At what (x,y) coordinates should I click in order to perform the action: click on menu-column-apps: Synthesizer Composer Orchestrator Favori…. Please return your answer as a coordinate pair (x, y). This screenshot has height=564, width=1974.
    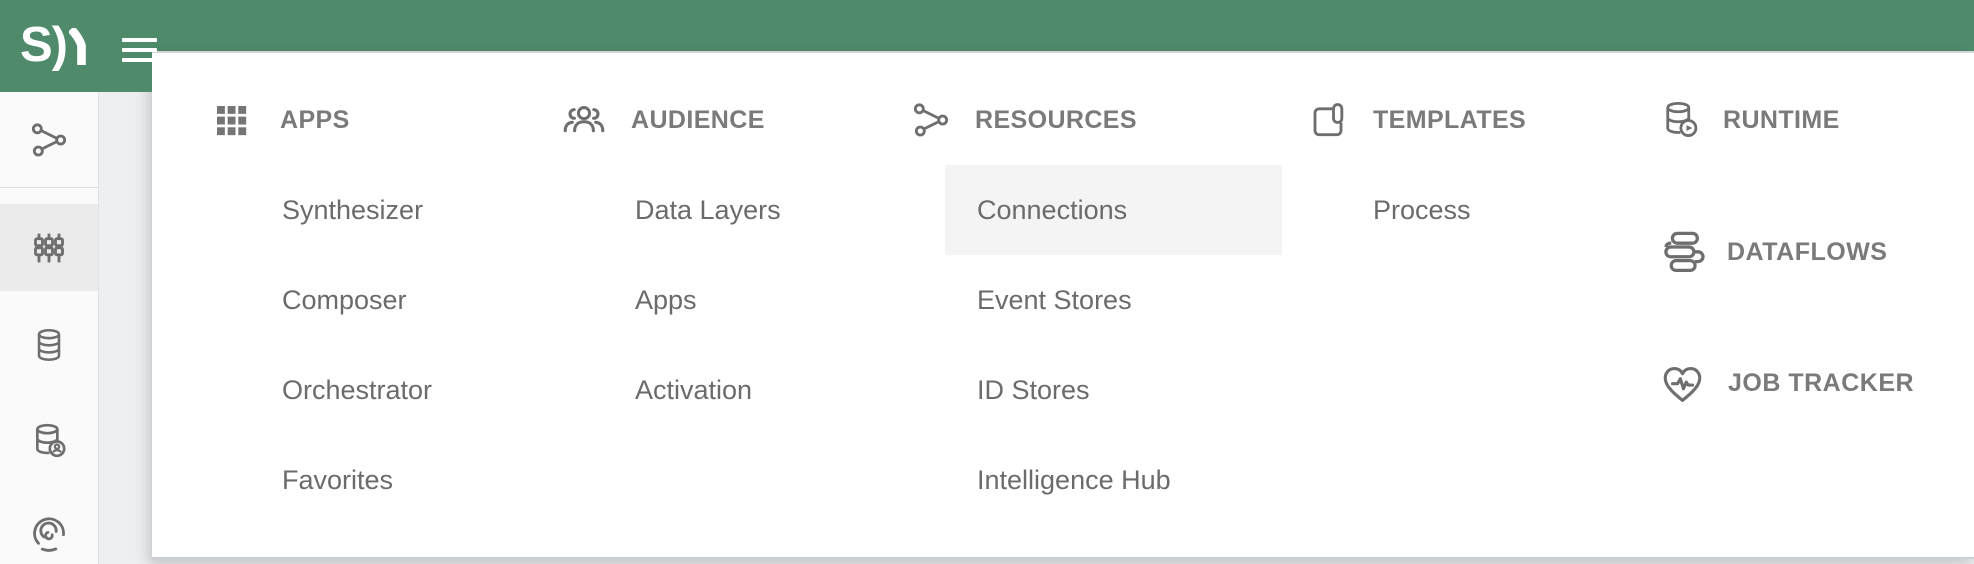
    Looking at the image, I should click on (420, 345).